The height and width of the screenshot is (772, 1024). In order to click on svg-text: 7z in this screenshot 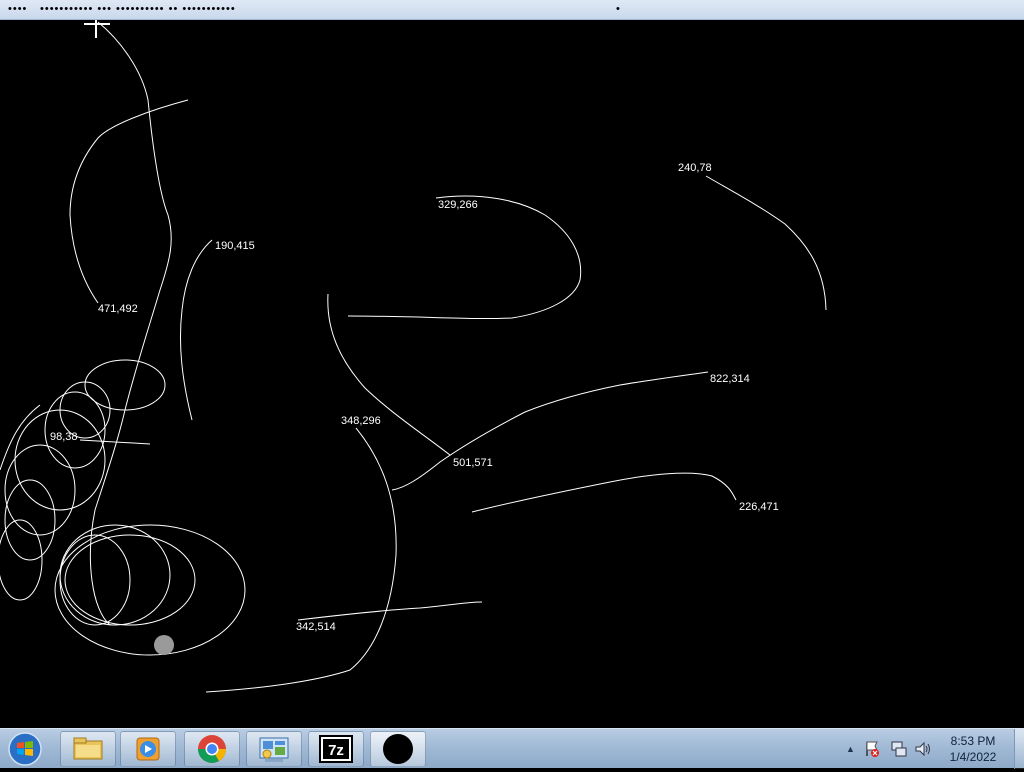, I will do `click(336, 750)`.